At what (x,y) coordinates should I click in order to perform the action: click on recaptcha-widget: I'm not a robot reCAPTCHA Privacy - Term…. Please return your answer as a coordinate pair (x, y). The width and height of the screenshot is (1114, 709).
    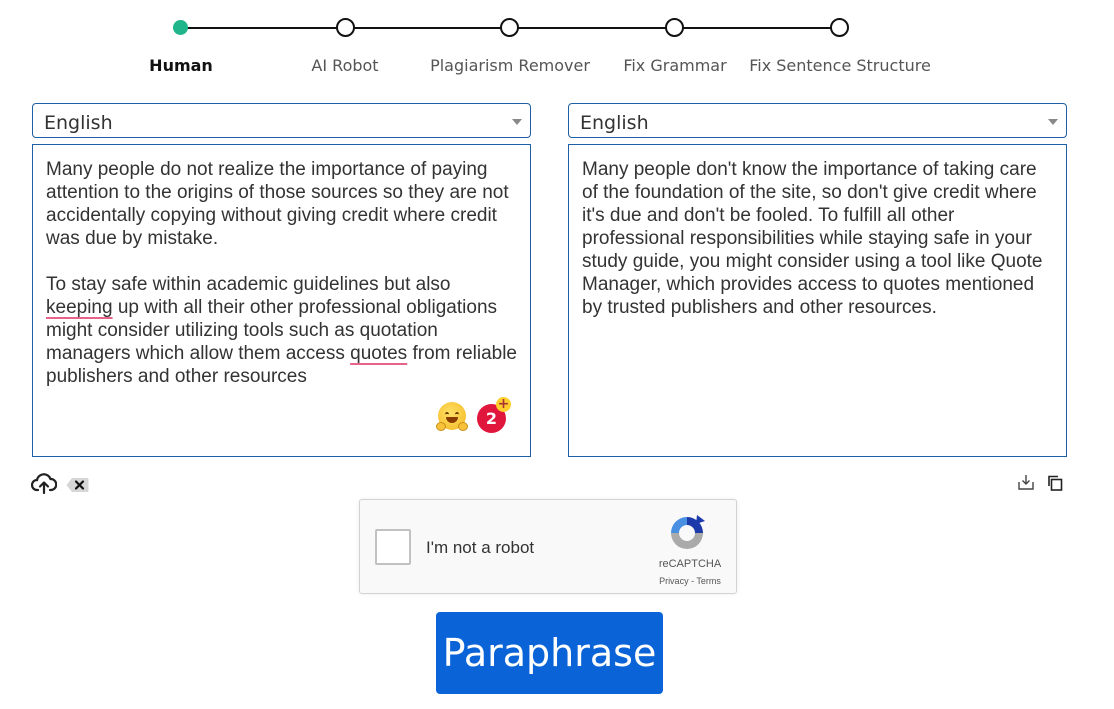
    Looking at the image, I should click on (548, 546).